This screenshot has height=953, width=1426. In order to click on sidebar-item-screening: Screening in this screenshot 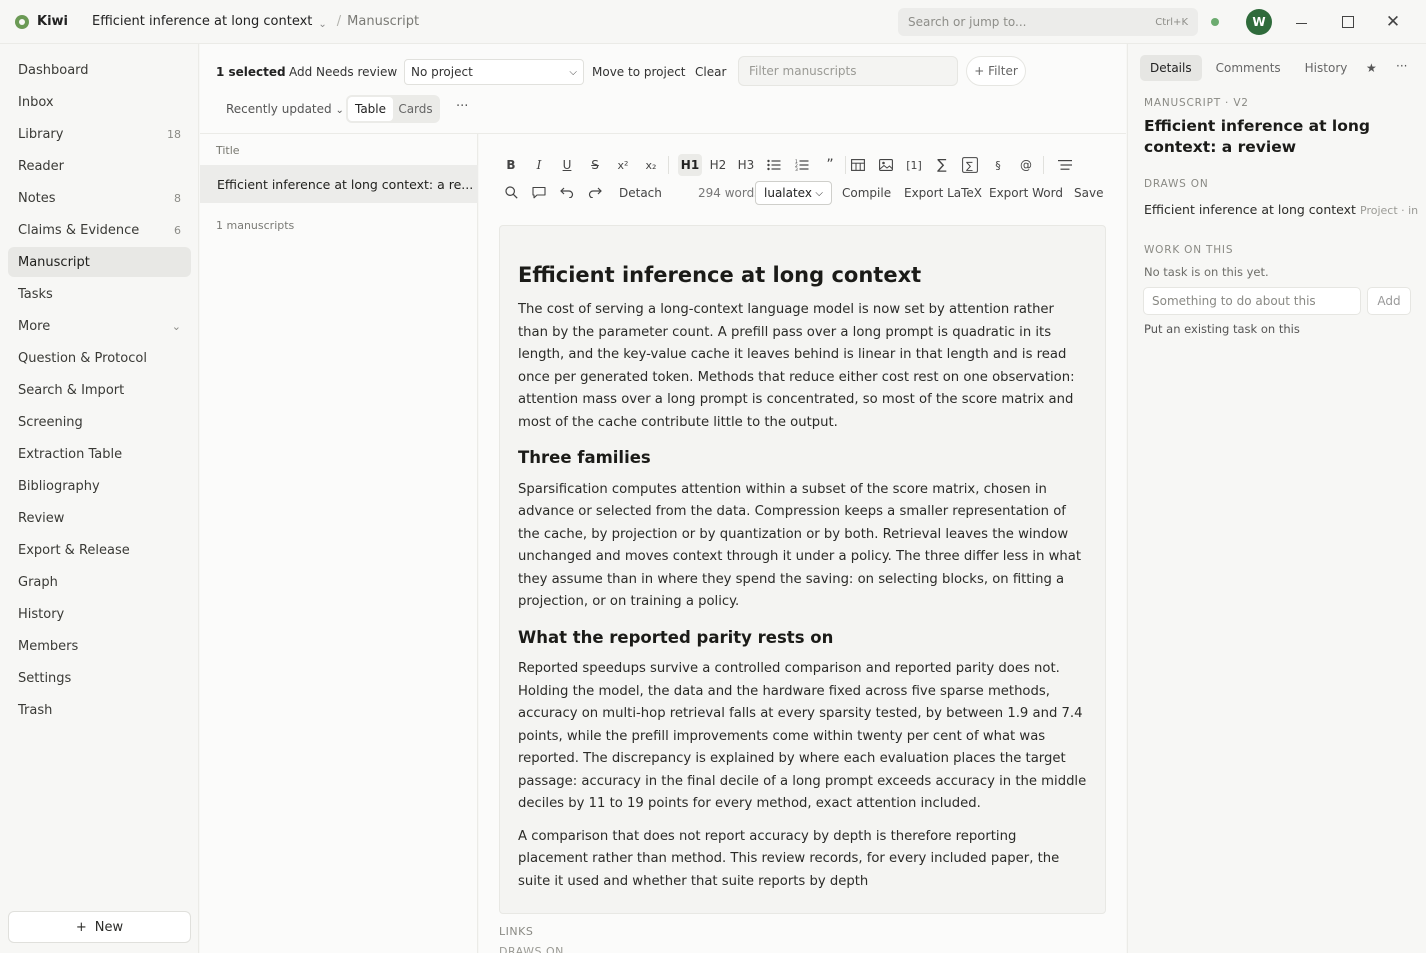, I will do `click(99, 422)`.